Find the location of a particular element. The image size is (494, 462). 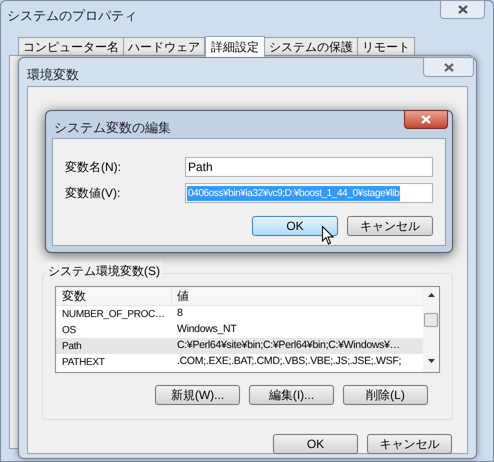

tab: リモート is located at coordinates (386, 46).